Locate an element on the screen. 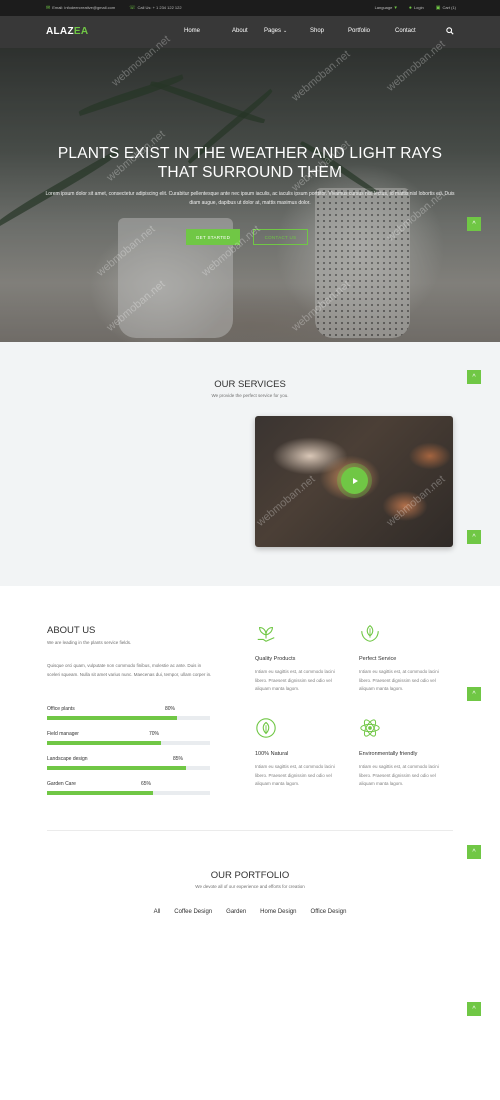 This screenshot has width=500, height=1100. nav-shop: Shop is located at coordinates (329, 31).